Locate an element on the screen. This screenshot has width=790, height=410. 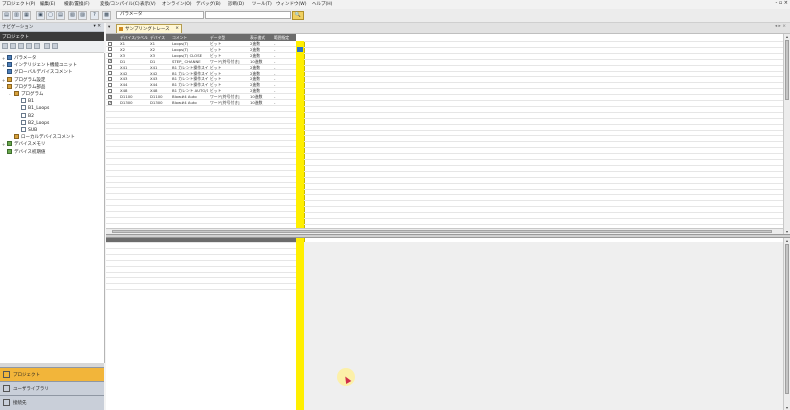
table-cell: Blow#4 Auto is located at coordinates (184, 97).